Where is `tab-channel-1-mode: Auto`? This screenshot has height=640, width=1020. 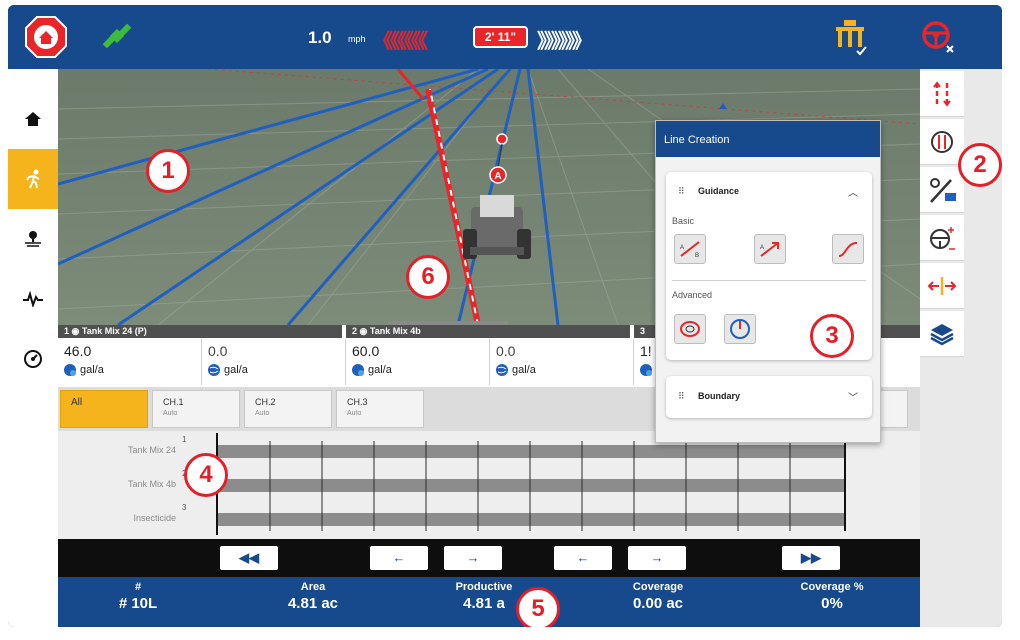 tab-channel-1-mode: Auto is located at coordinates (170, 413).